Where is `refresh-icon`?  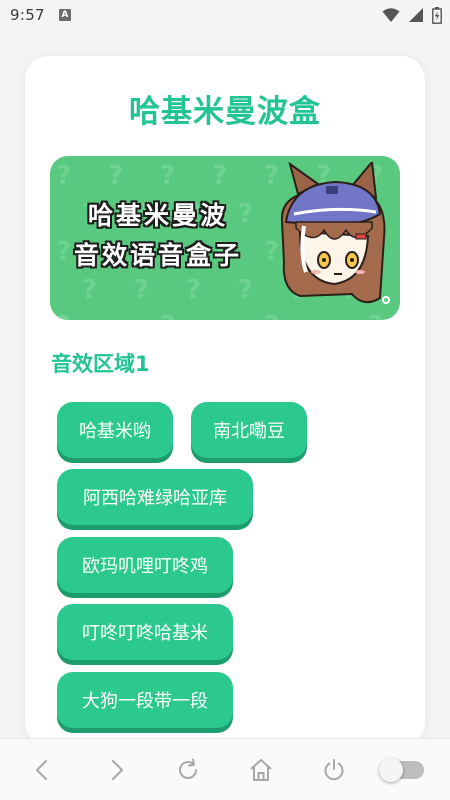 refresh-icon is located at coordinates (188, 770).